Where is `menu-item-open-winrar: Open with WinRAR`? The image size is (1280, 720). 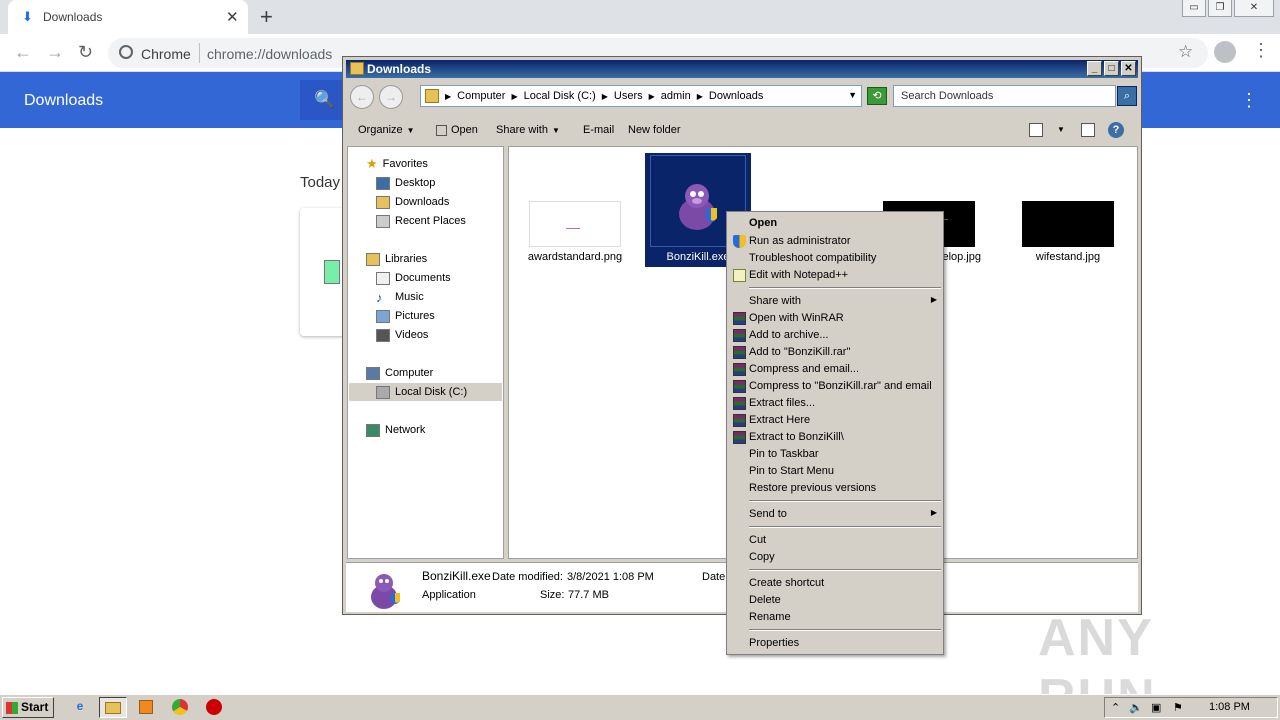 menu-item-open-winrar: Open with WinRAR is located at coordinates (835, 318).